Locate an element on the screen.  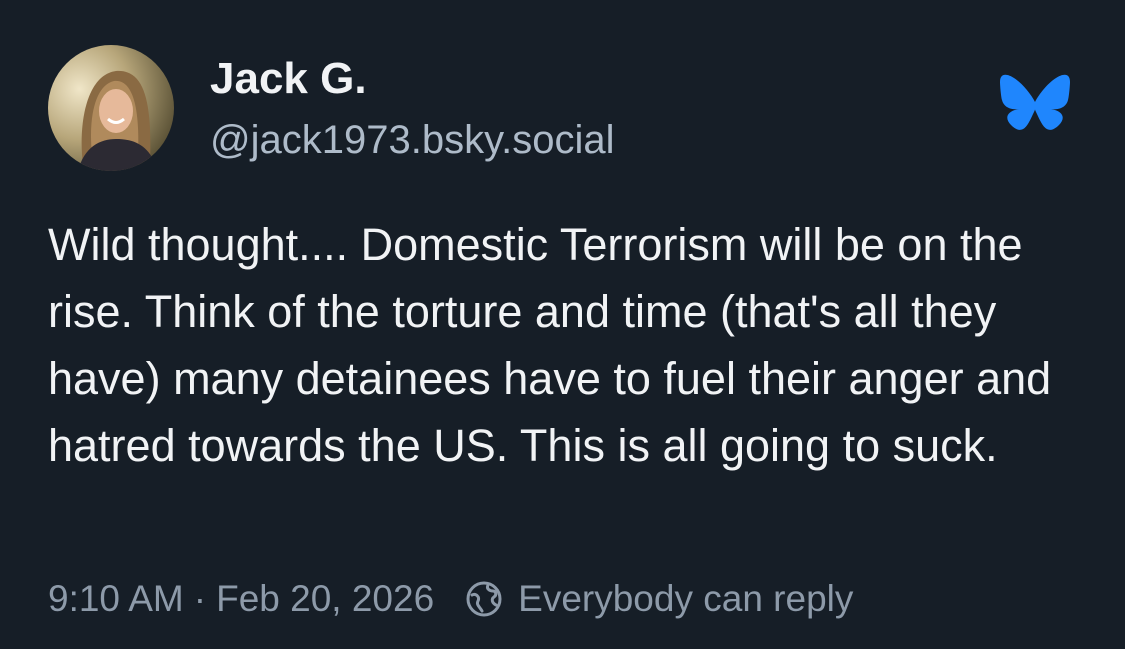
bluesky-butterfly-icon is located at coordinates (1035, 106).